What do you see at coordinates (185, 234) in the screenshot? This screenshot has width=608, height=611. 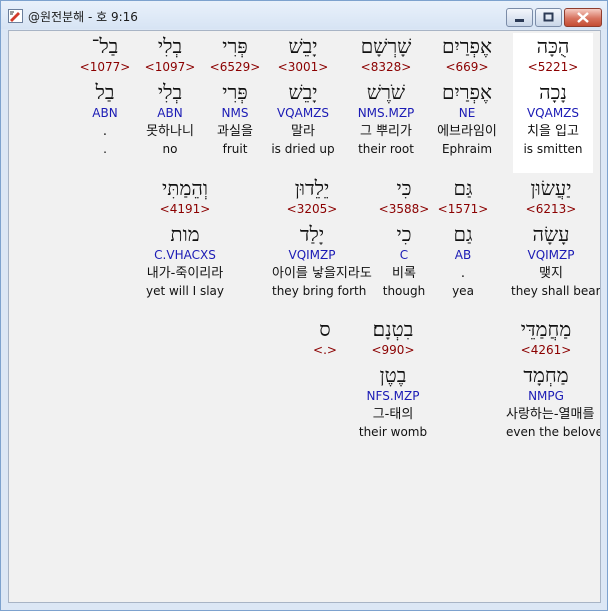 I see `lemma-word: מות` at bounding box center [185, 234].